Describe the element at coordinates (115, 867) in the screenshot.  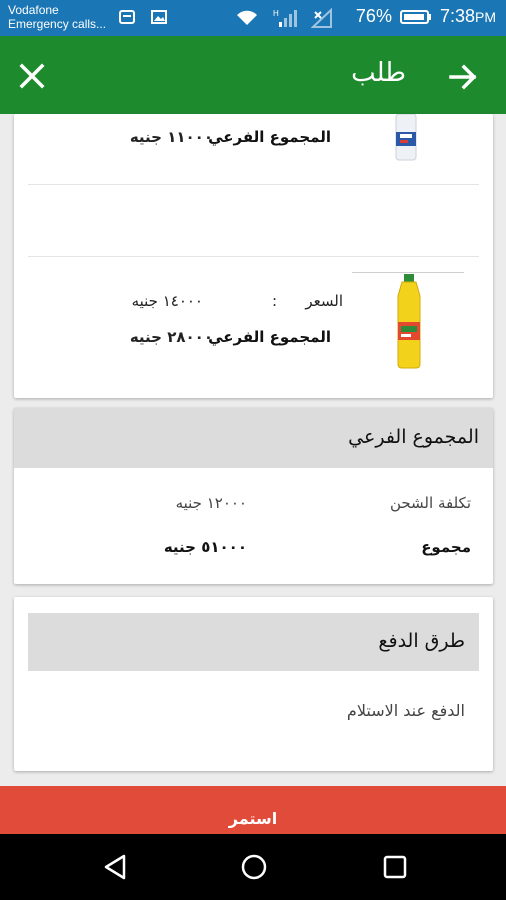
I see `nav-back-icon` at that location.